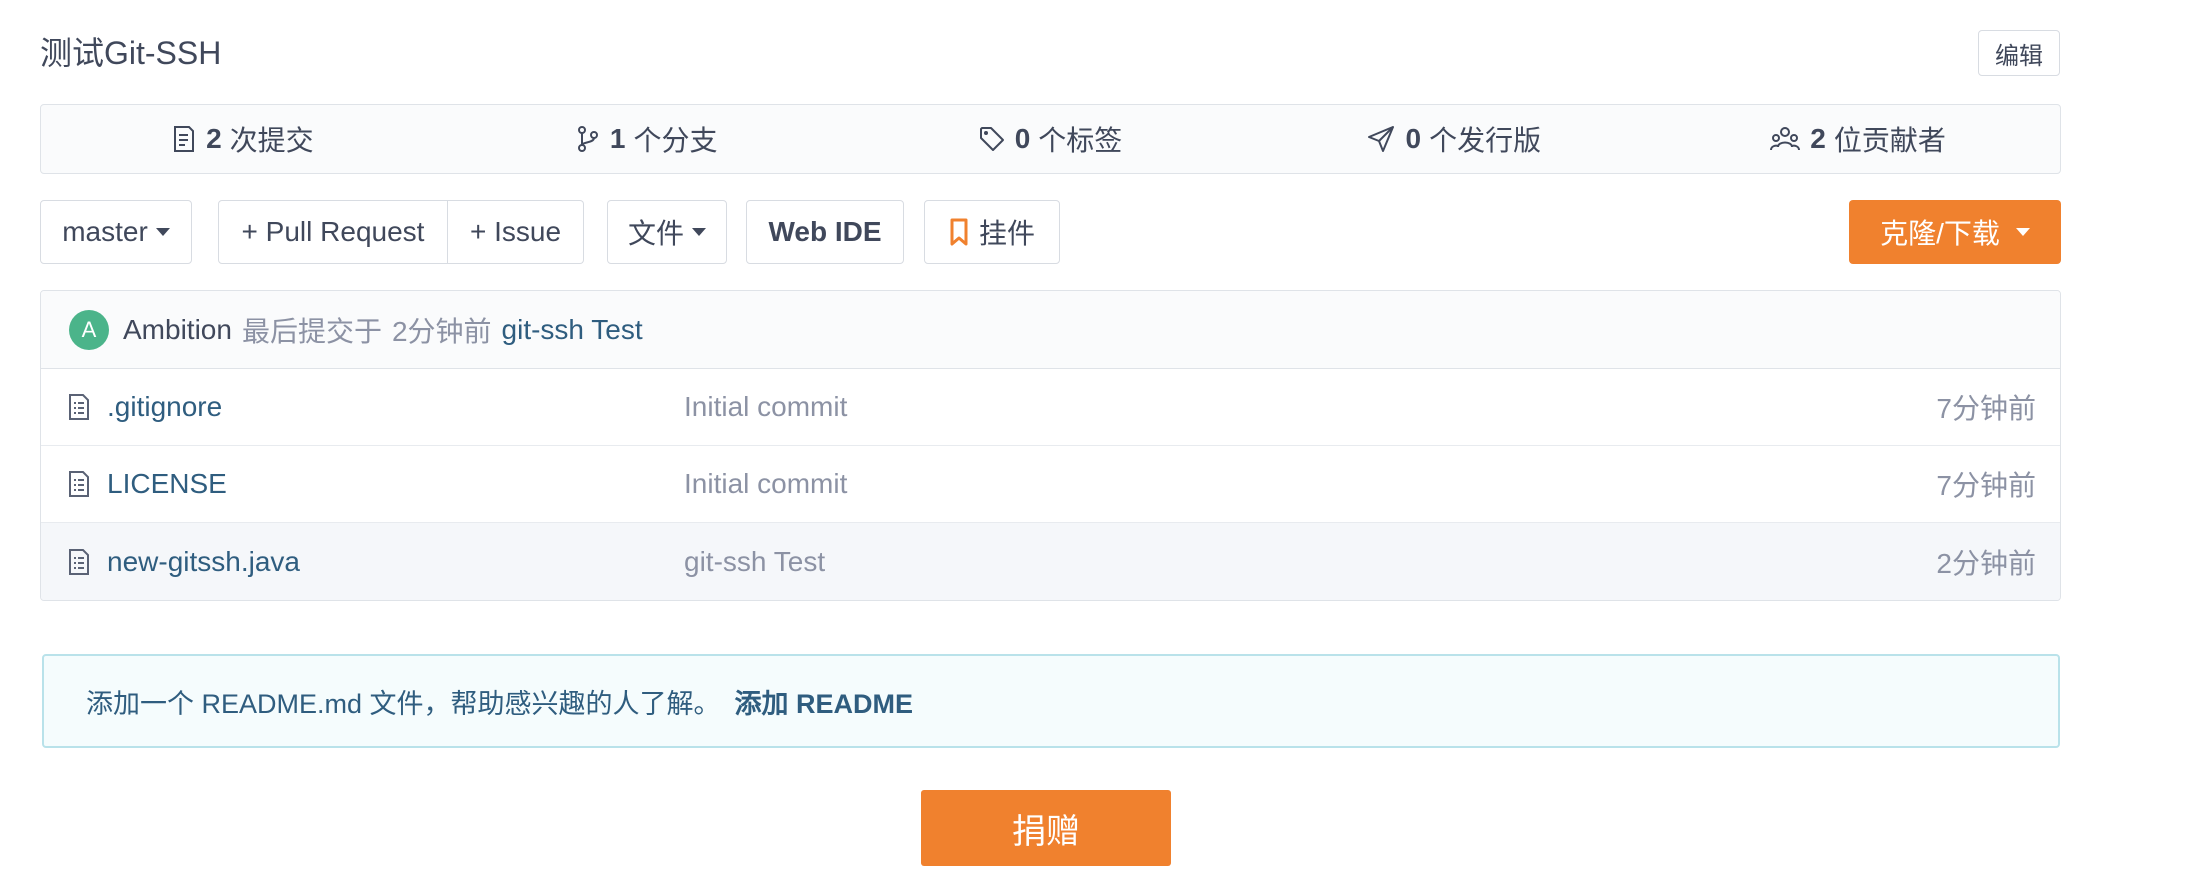 The image size is (2198, 882). I want to click on repo-stats-bar: 2 次提交 1 个分支 0 个标签 0 个发行版 2 位贡献者, so click(1050, 139).